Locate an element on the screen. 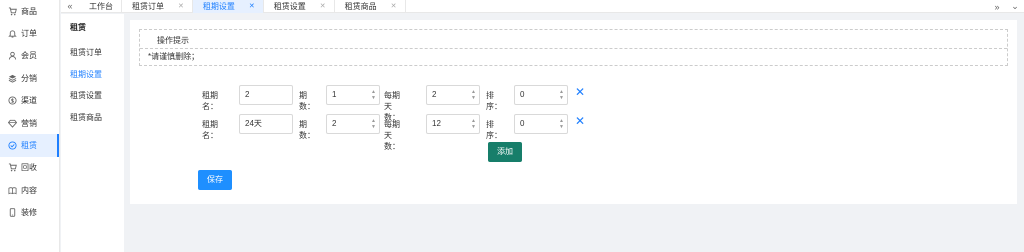  sidebar-item-label: 会员 is located at coordinates (29, 56).